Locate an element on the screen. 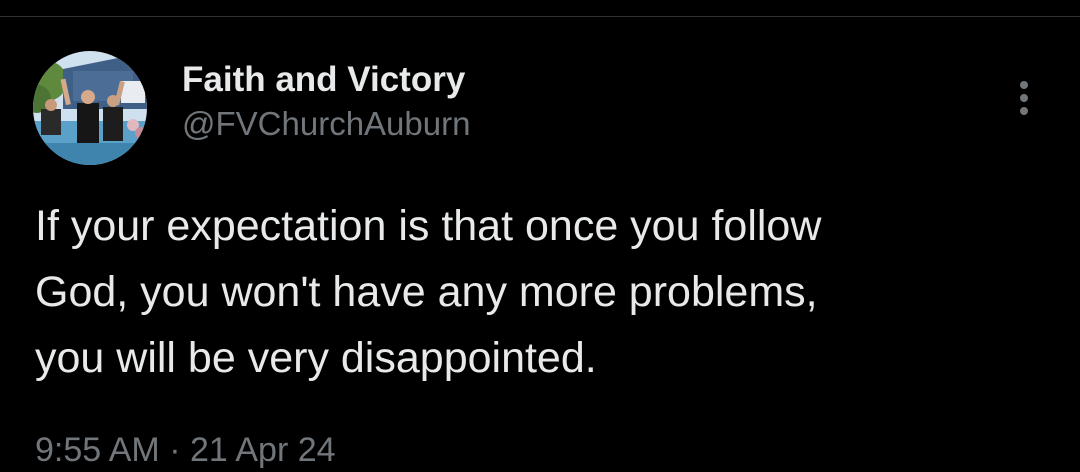 The width and height of the screenshot is (1080, 472). tweet-text-line: God, you won't have any more problems, is located at coordinates (426, 292).